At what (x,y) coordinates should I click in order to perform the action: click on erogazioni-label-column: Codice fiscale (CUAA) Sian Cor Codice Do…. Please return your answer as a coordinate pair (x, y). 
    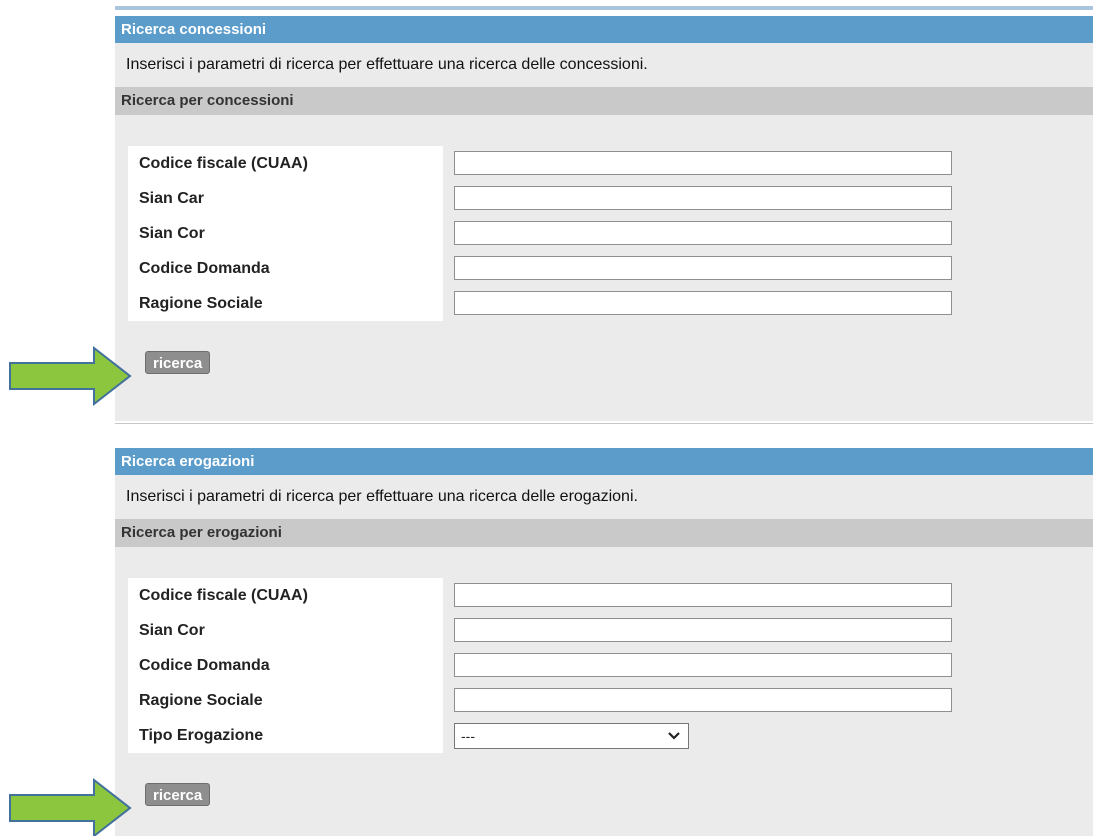
    Looking at the image, I should click on (285, 665).